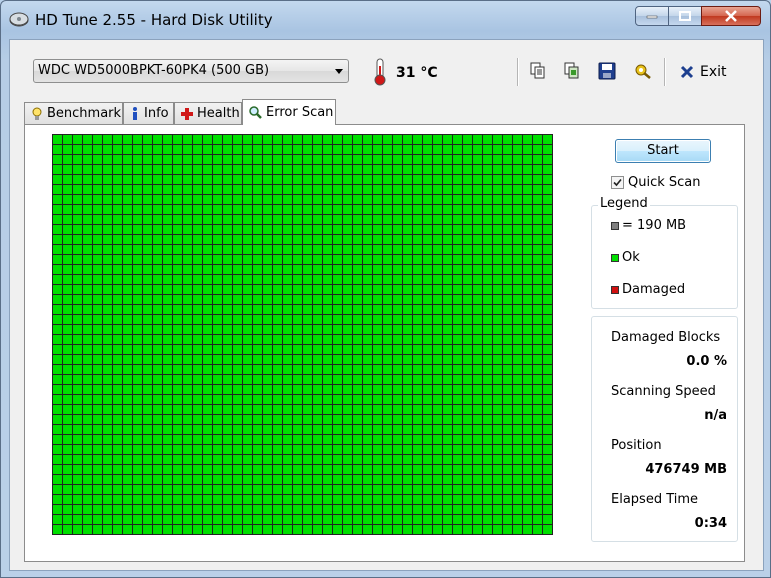 This screenshot has width=771, height=578. Describe the element at coordinates (339, 71) in the screenshot. I see `chevron-down-icon` at that location.